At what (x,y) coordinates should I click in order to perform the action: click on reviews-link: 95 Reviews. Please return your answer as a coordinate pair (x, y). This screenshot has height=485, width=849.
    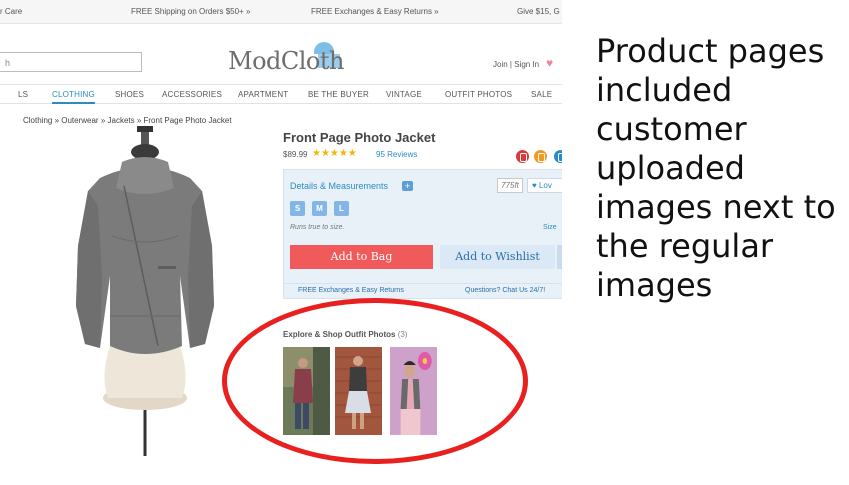
    Looking at the image, I should click on (396, 154).